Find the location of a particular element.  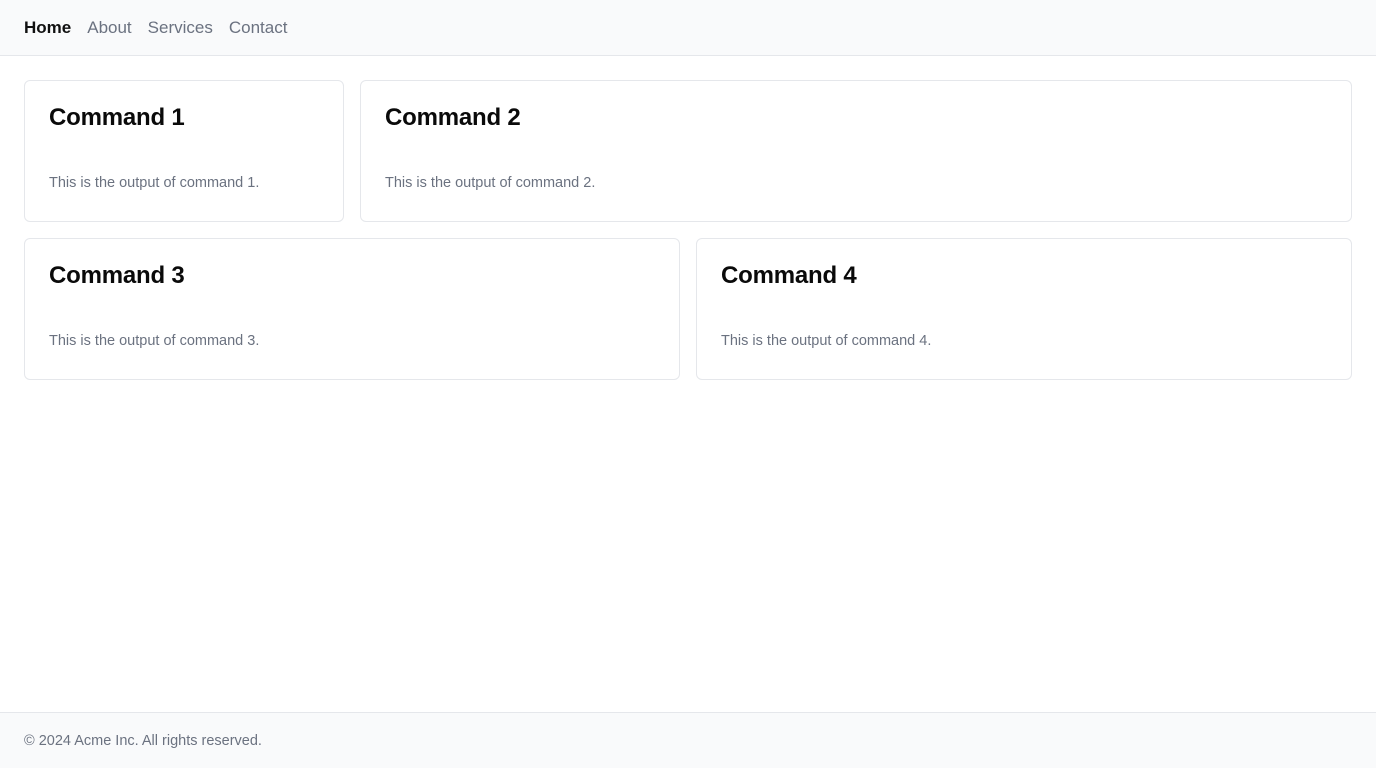

nav-link-about: About is located at coordinates (109, 28).